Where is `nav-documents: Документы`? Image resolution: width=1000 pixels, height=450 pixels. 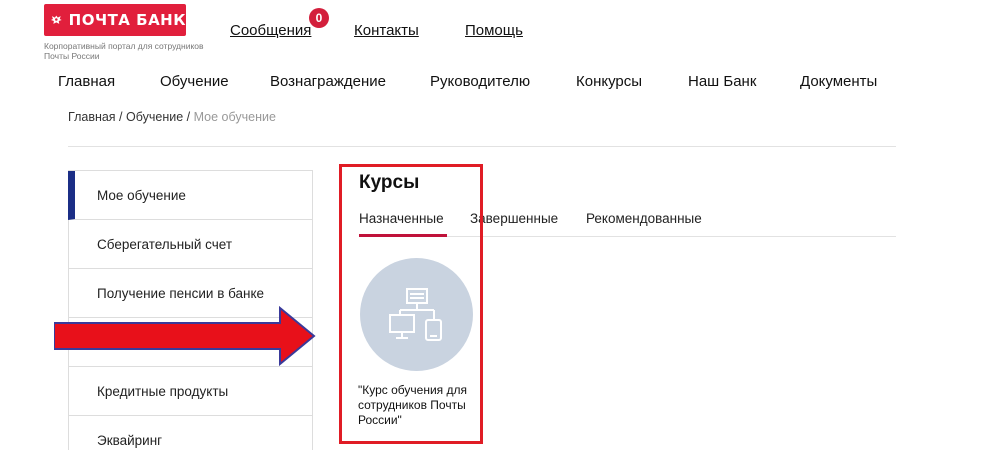 nav-documents: Документы is located at coordinates (838, 81).